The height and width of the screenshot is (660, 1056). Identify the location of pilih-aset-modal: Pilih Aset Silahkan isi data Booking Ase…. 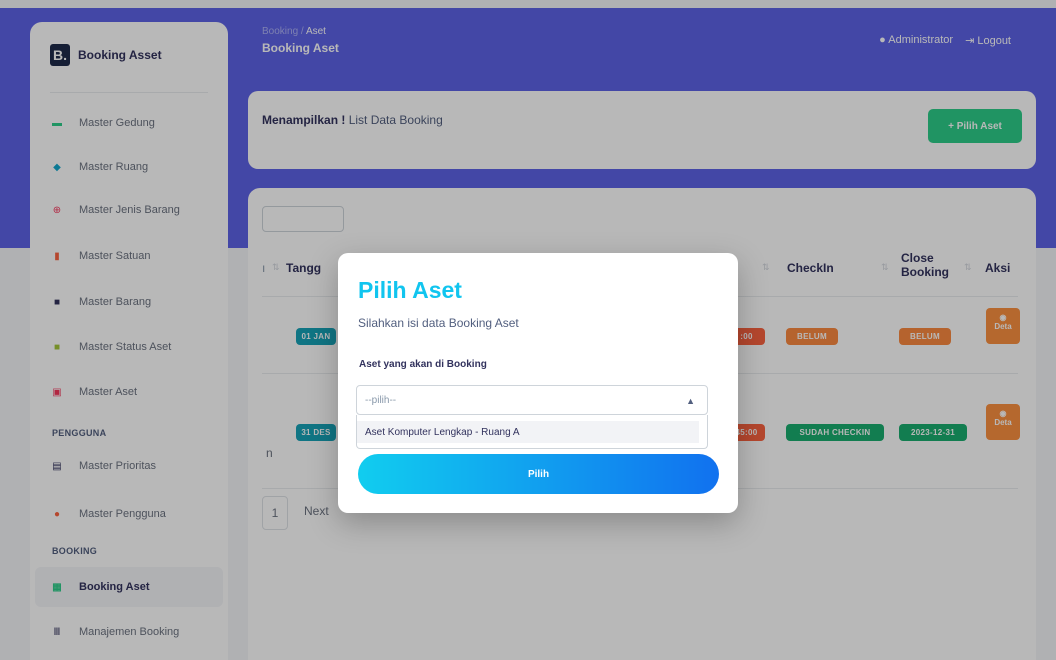
(538, 383).